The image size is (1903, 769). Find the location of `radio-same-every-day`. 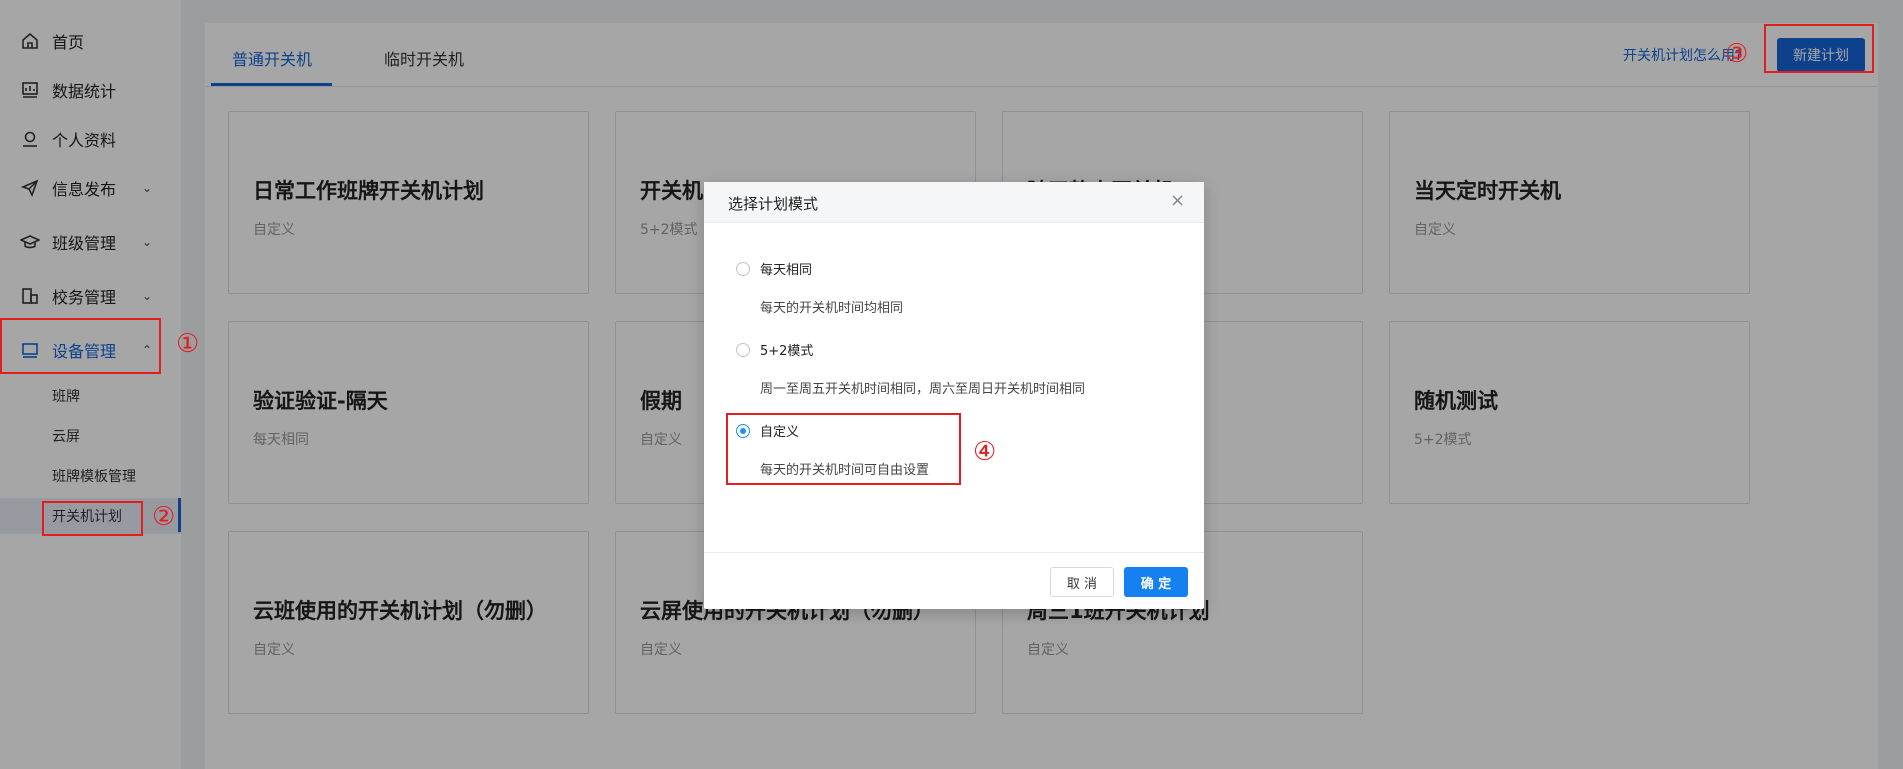

radio-same-every-day is located at coordinates (743, 269).